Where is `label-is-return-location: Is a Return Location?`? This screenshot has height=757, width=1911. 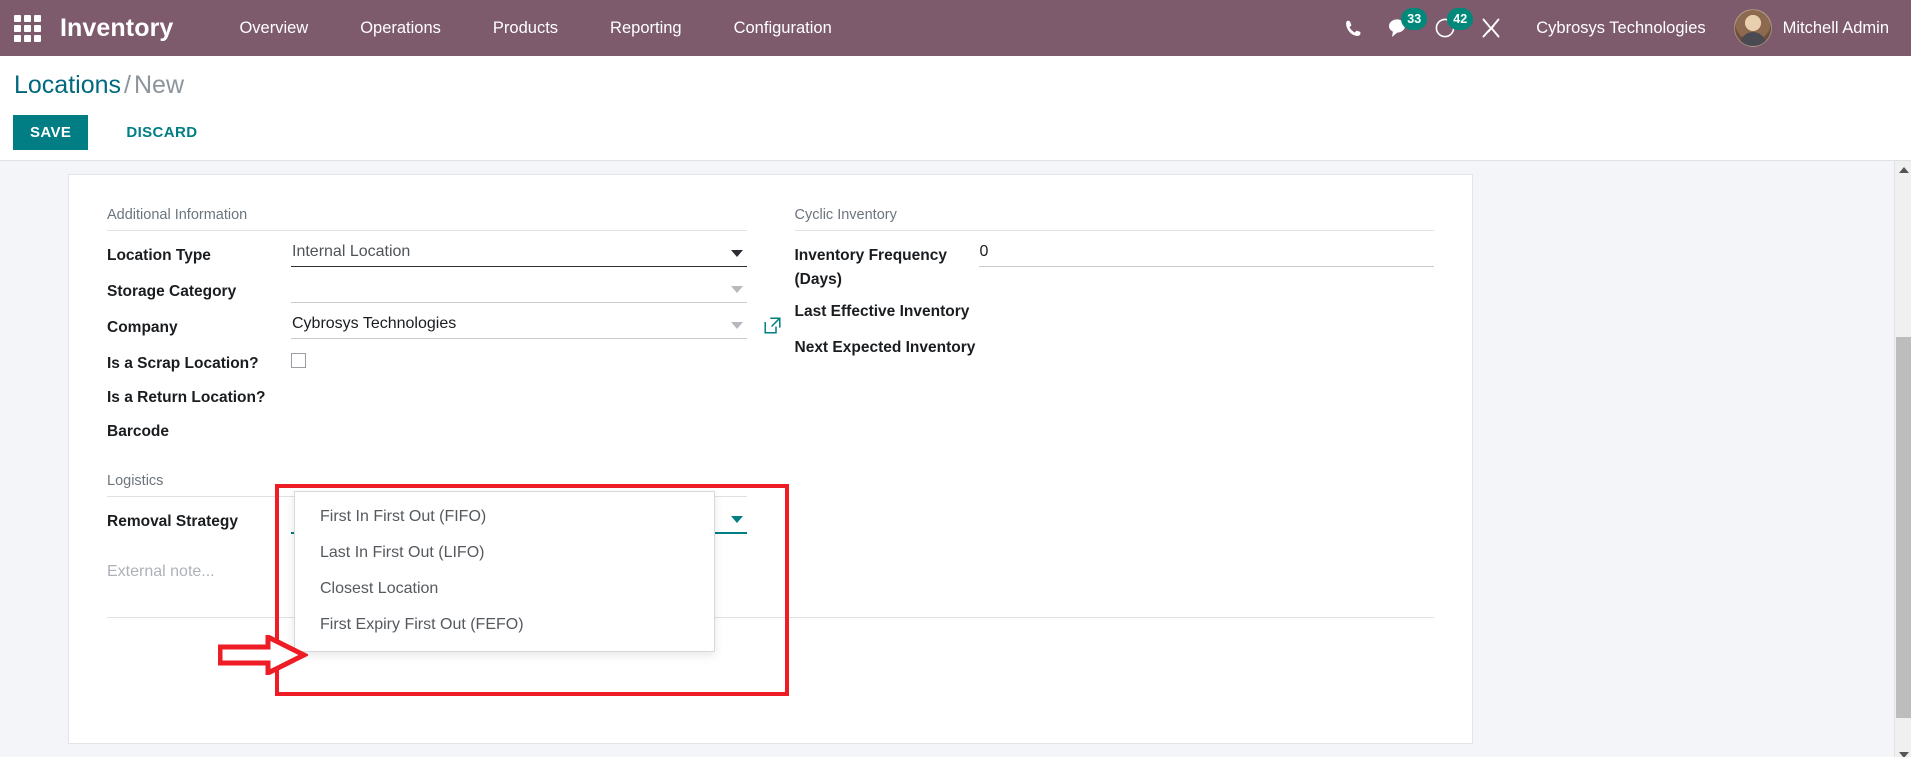 label-is-return-location: Is a Return Location? is located at coordinates (186, 398).